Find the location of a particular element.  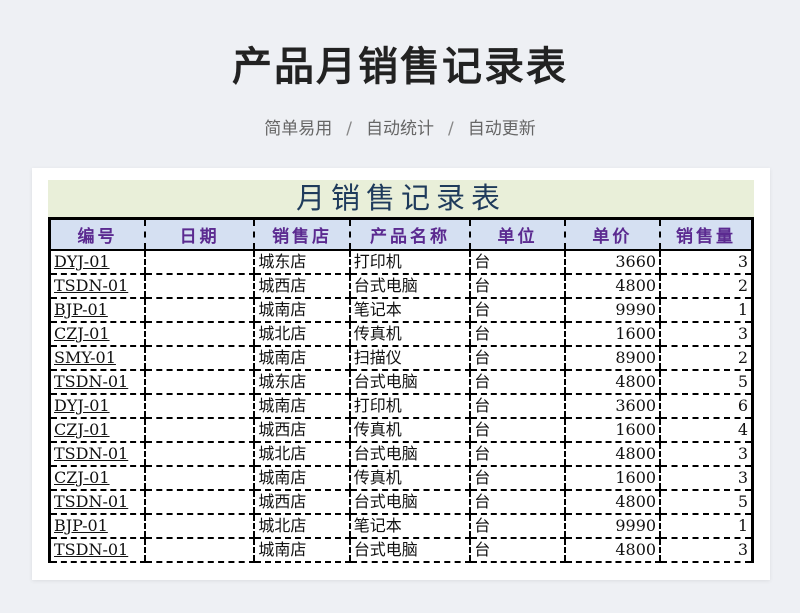

column-header-unit: 单位 is located at coordinates (517, 234).